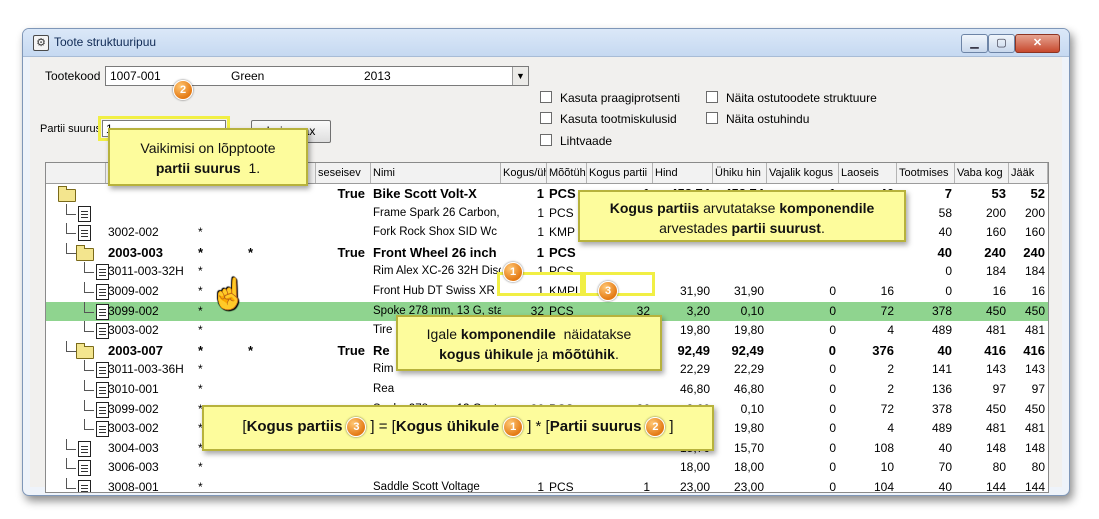 This screenshot has height=519, width=1099. What do you see at coordinates (683, 173) in the screenshot?
I see `column-header: Hind` at bounding box center [683, 173].